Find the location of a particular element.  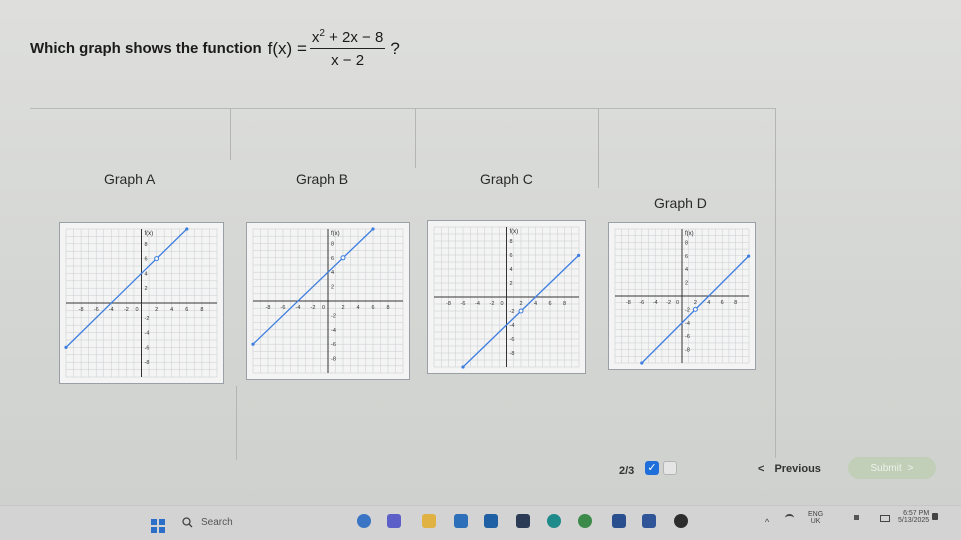

taskbar-search: Search is located at coordinates (207, 522).